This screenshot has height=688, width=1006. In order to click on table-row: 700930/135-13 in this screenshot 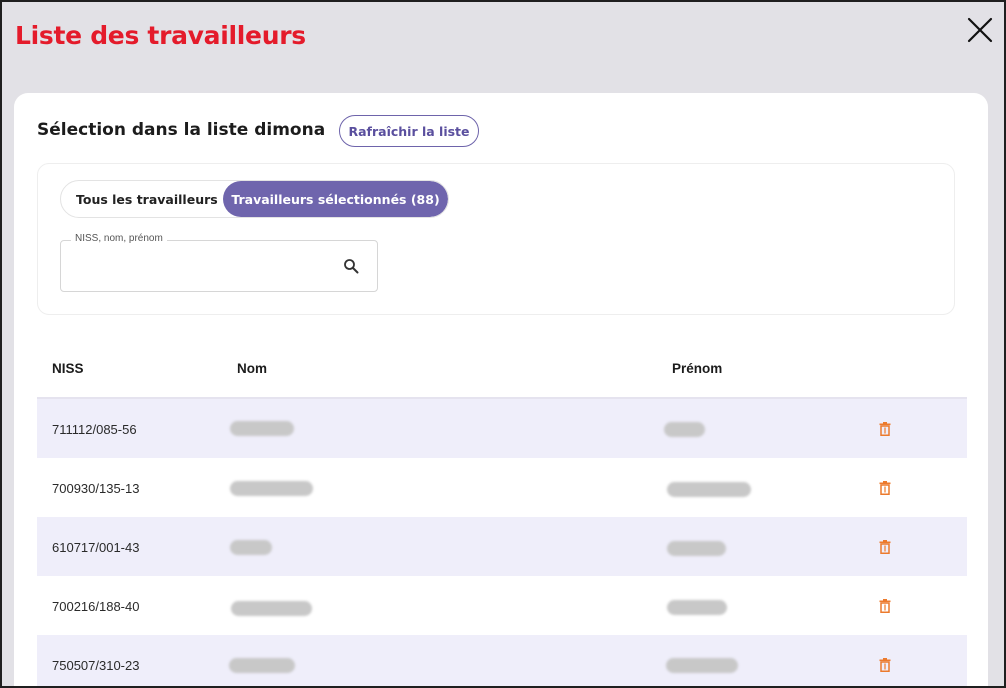, I will do `click(502, 487)`.